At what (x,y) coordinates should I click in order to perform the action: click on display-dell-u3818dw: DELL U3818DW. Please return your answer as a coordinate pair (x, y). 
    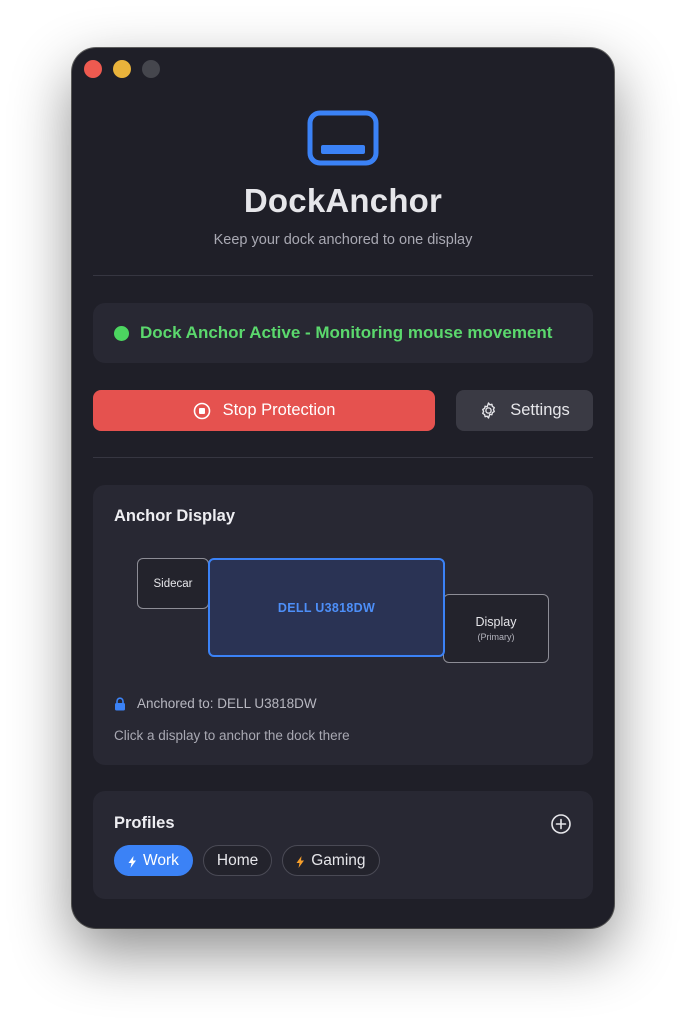
    Looking at the image, I should click on (326, 607).